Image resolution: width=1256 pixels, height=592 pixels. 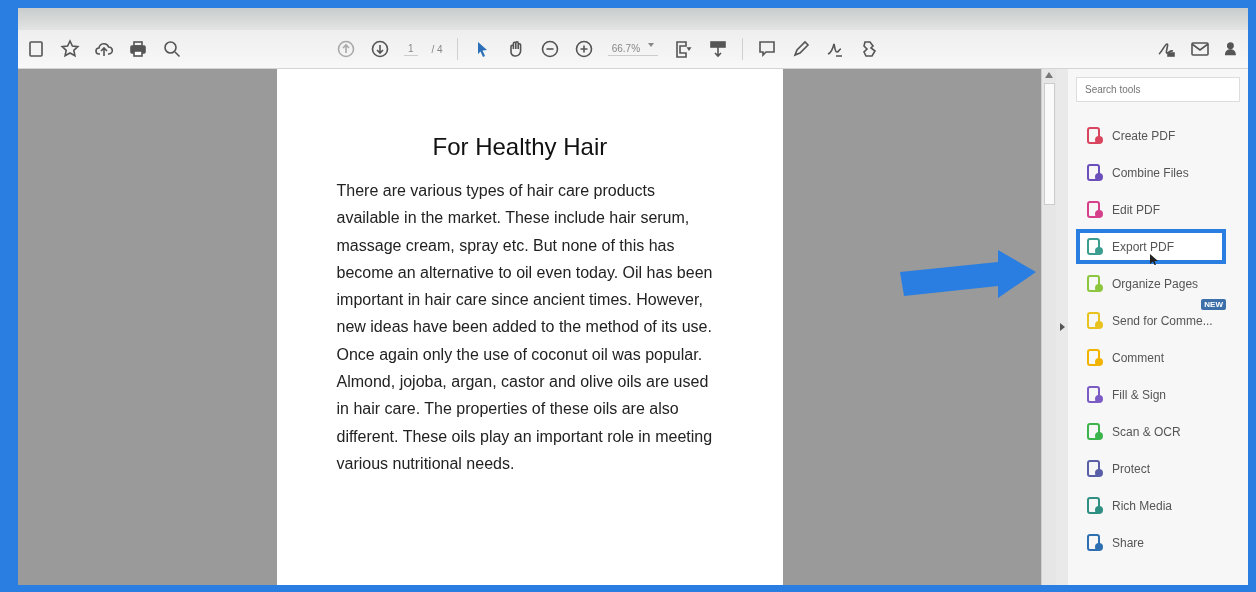 I want to click on zoom-out-icon, so click(x=549, y=49).